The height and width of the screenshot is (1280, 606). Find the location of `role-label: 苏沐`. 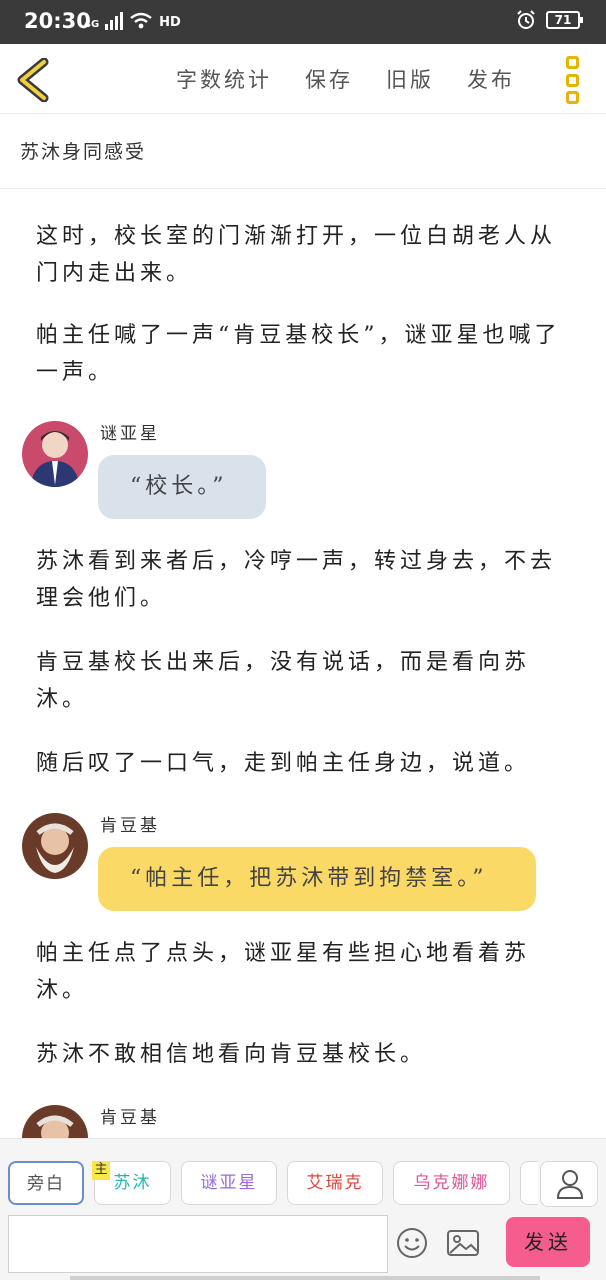

role-label: 苏沐 is located at coordinates (132, 1183).